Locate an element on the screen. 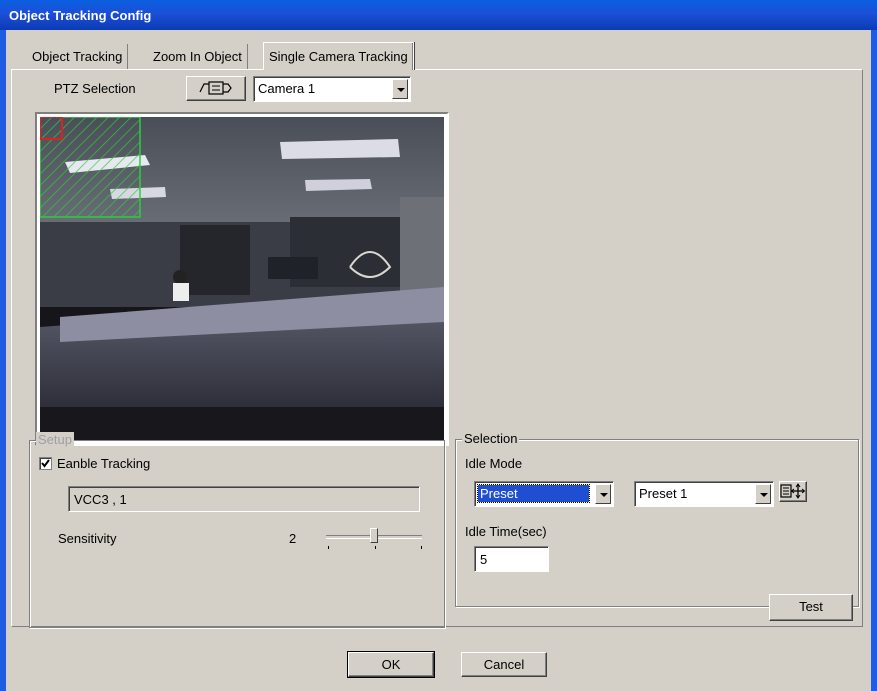 Image resolution: width=877 pixels, height=691 pixels. ptz-move-icon is located at coordinates (793, 491).